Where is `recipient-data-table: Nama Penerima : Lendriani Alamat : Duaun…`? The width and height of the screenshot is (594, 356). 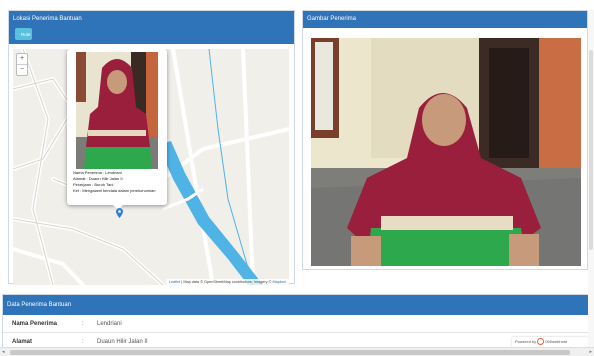 recipient-data-table: Nama Penerima : Lendriani Alamat : Duaun… is located at coordinates (297, 333).